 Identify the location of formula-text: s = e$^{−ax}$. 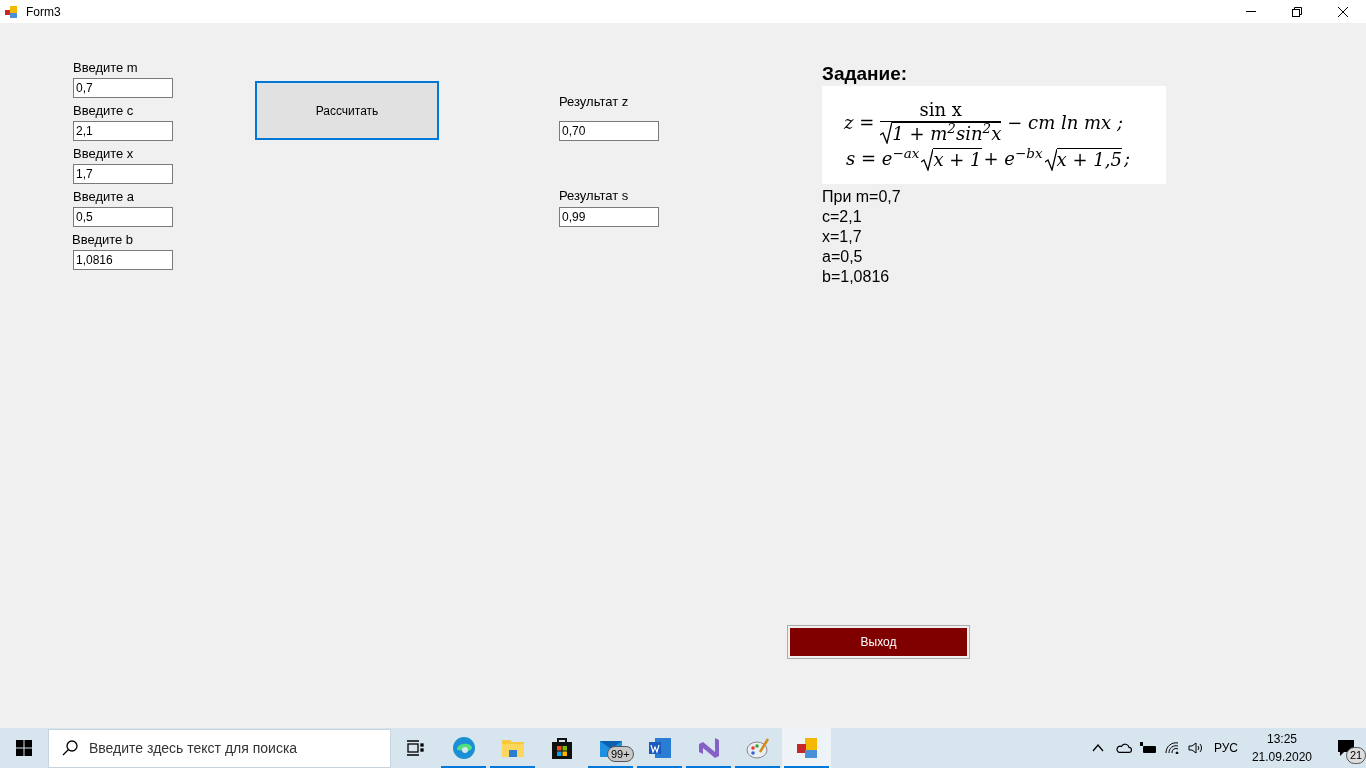
(883, 159).